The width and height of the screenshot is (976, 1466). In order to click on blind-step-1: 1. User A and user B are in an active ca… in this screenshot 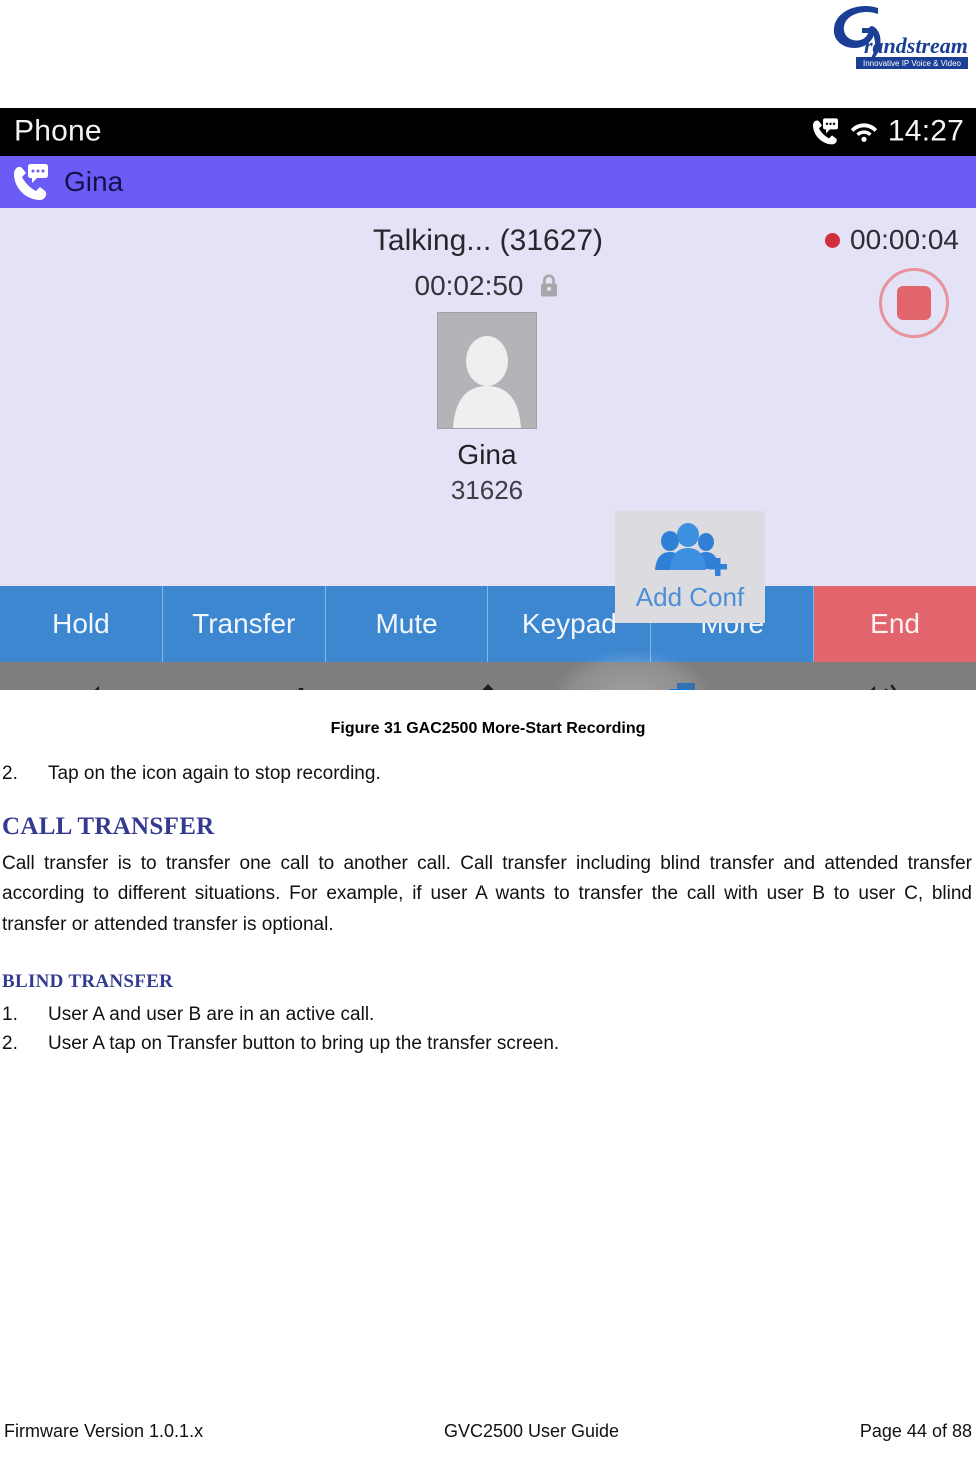, I will do `click(487, 1015)`.